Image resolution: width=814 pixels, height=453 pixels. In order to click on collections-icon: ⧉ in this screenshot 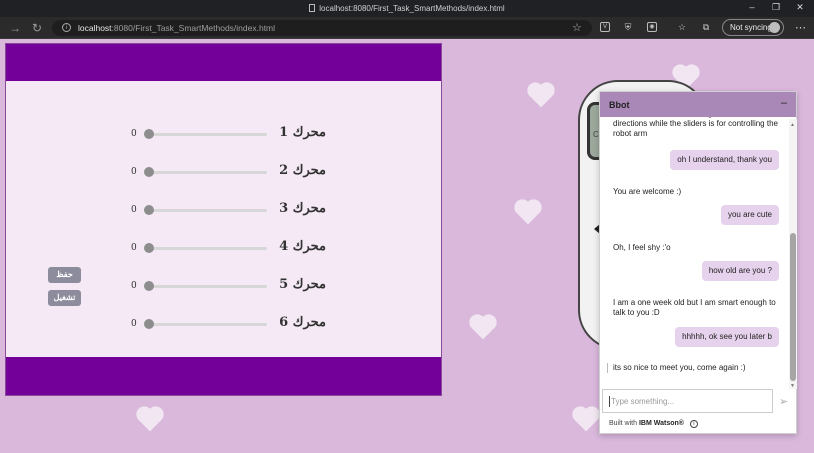, I will do `click(706, 27)`.